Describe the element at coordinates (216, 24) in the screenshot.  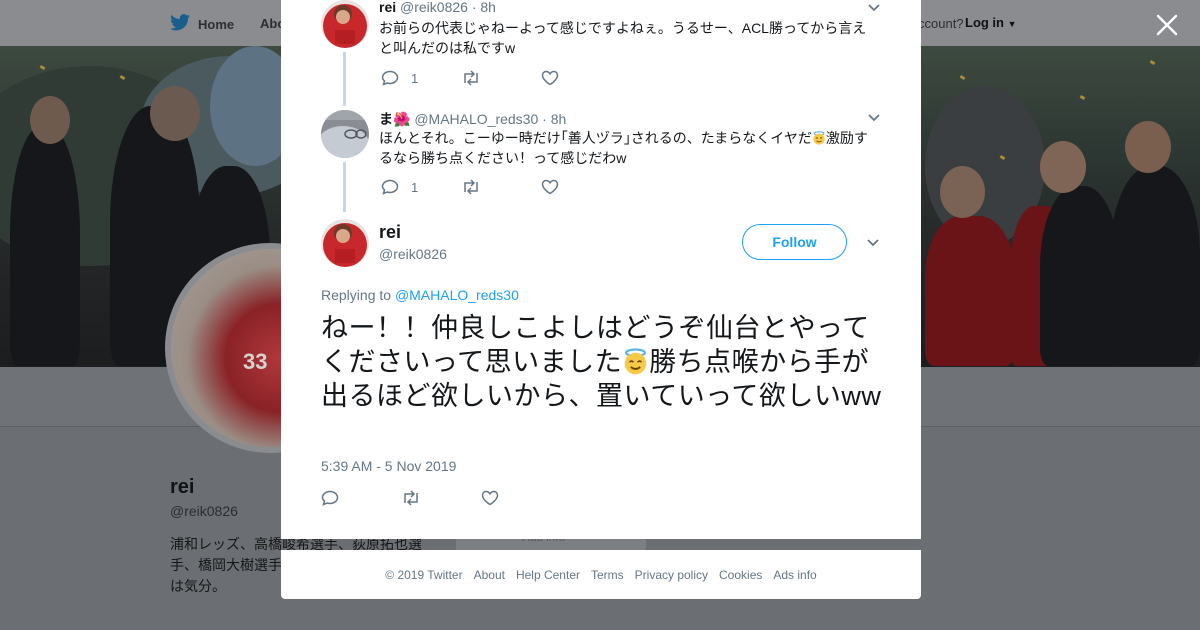
I see `nav-home-label: Home` at that location.